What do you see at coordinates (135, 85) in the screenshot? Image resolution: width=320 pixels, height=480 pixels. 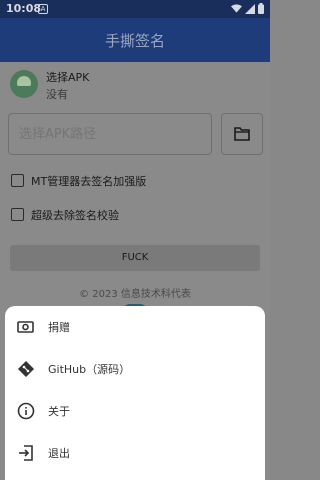 I see `select-apk-row: 选择APK 没有` at bounding box center [135, 85].